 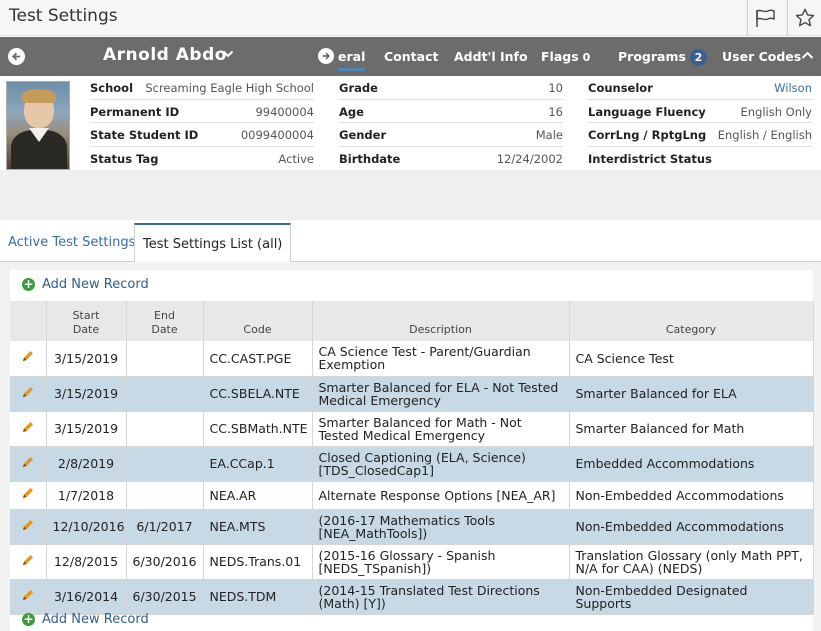 What do you see at coordinates (700, 88) in the screenshot?
I see `info-row-counselor: Counselor Wilson` at bounding box center [700, 88].